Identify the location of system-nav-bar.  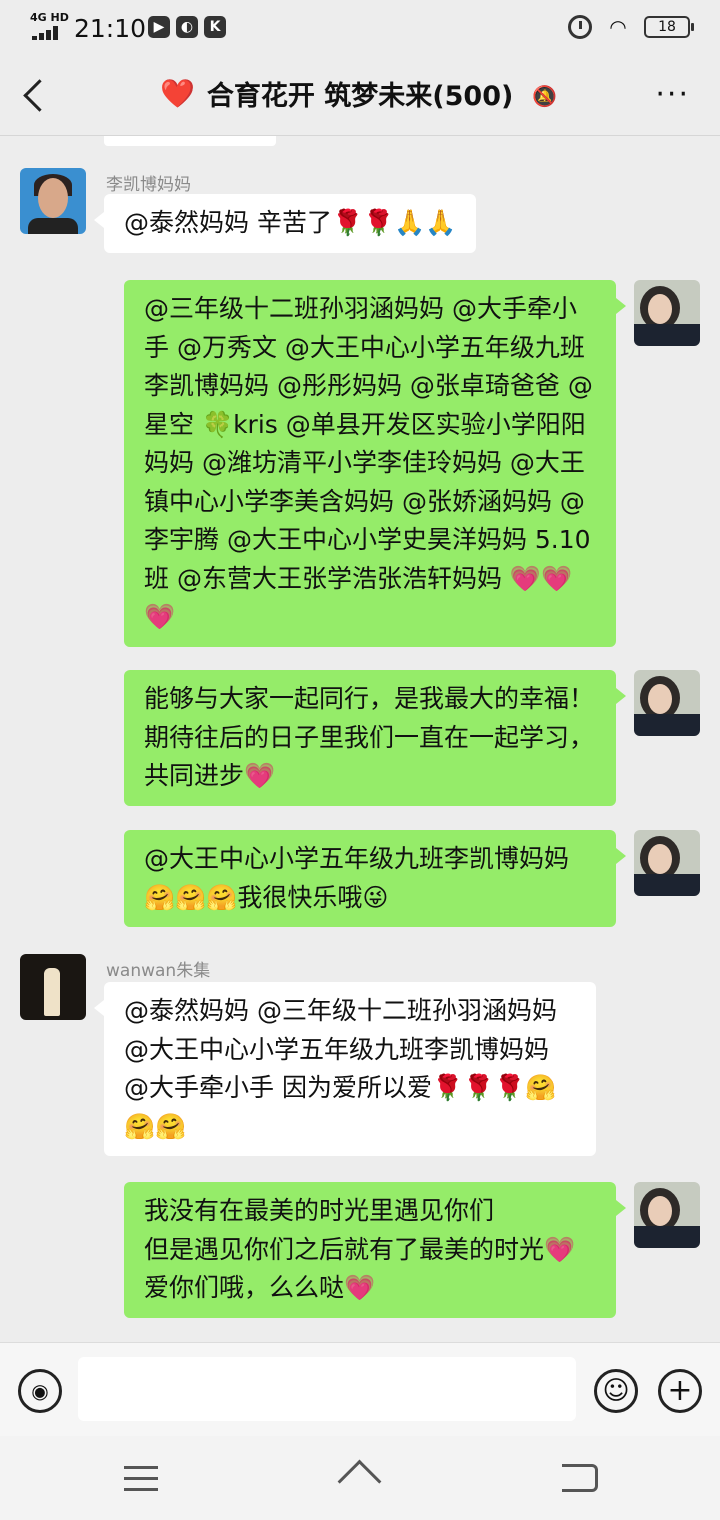
(360, 1478).